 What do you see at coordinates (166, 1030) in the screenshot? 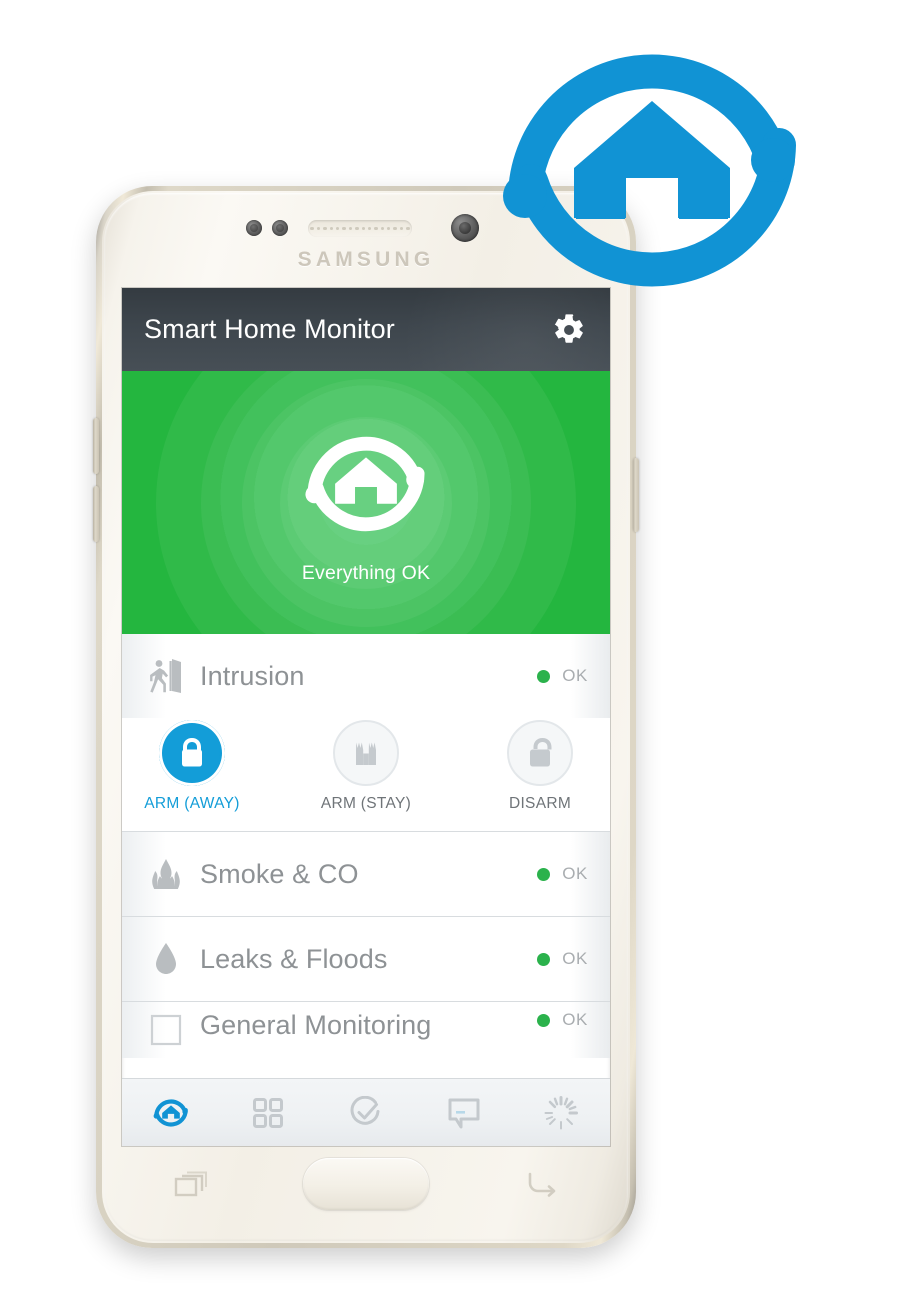
I see `square-outline-icon` at bounding box center [166, 1030].